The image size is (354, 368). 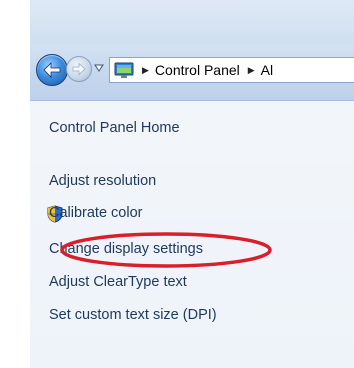 I want to click on navigation-bar: ▶ Control Panel ▶ Al, so click(x=192, y=72).